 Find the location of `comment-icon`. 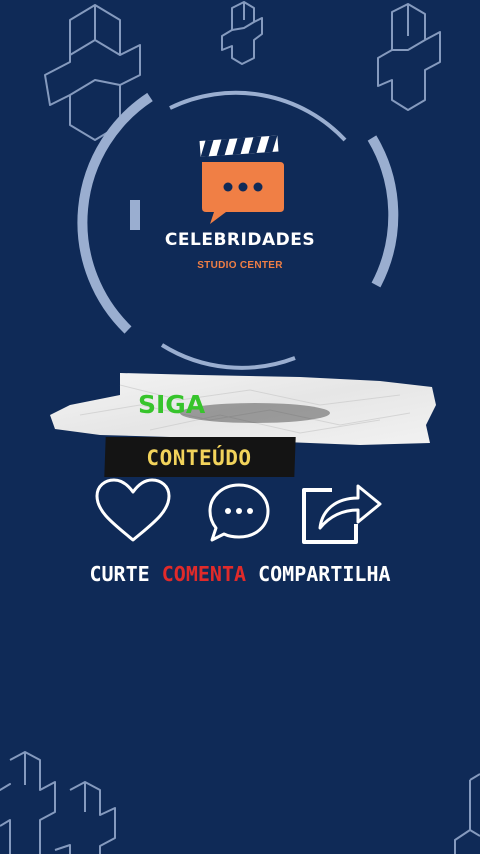

comment-icon is located at coordinates (239, 513).